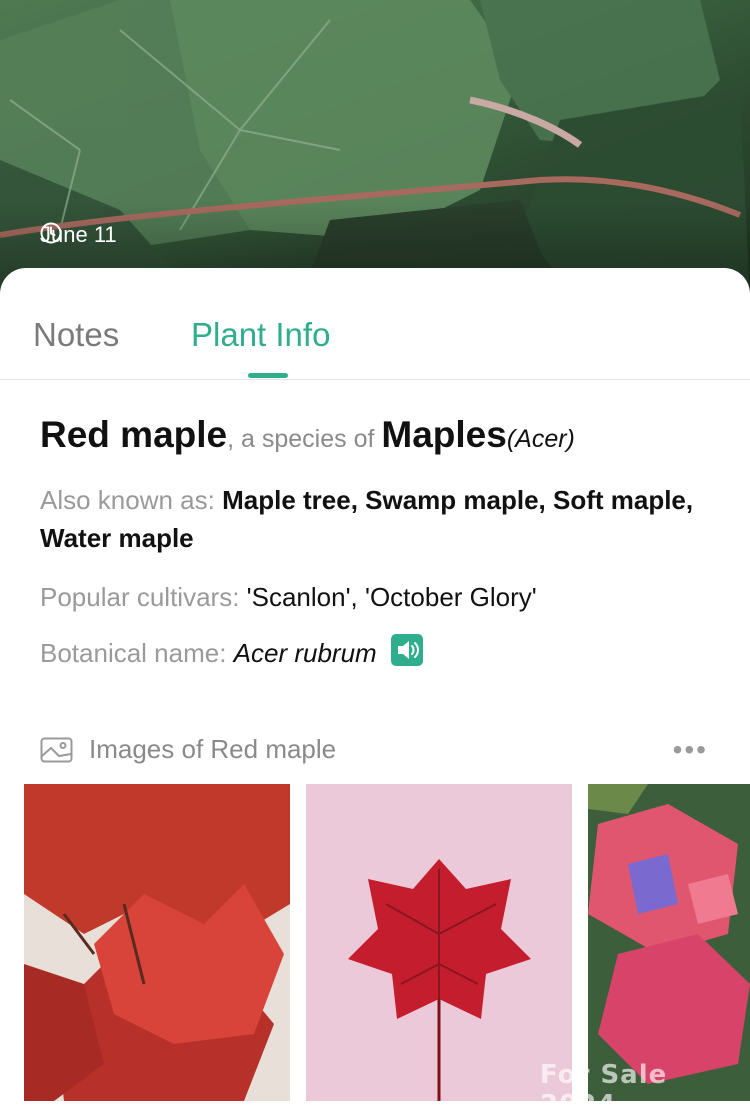  What do you see at coordinates (213, 749) in the screenshot?
I see `images-title: Images of Red maple` at bounding box center [213, 749].